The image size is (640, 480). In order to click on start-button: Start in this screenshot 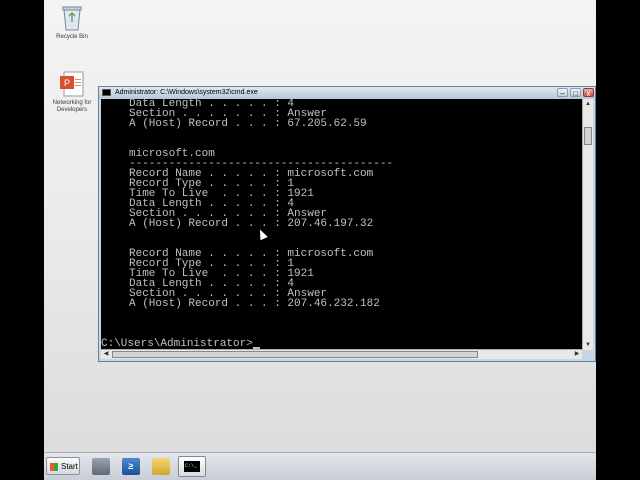, I will do `click(63, 466)`.